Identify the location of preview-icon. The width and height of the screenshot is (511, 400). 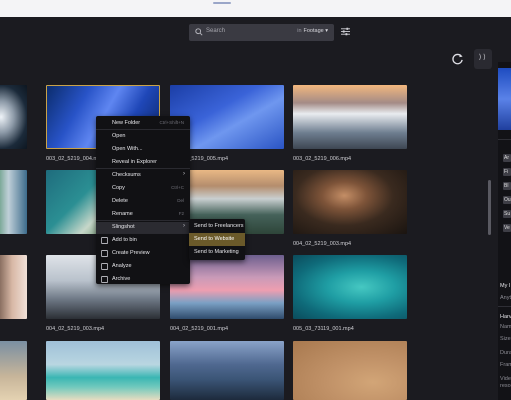
(104, 253).